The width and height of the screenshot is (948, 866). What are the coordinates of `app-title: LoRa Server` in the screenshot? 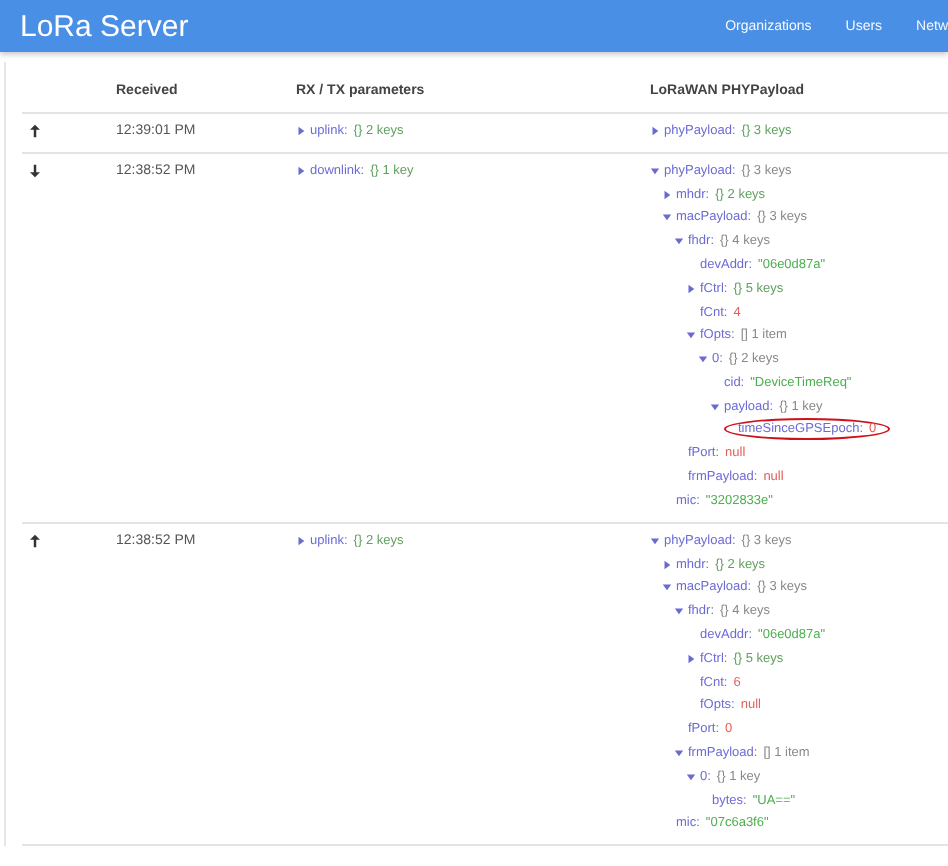 It's located at (104, 26).